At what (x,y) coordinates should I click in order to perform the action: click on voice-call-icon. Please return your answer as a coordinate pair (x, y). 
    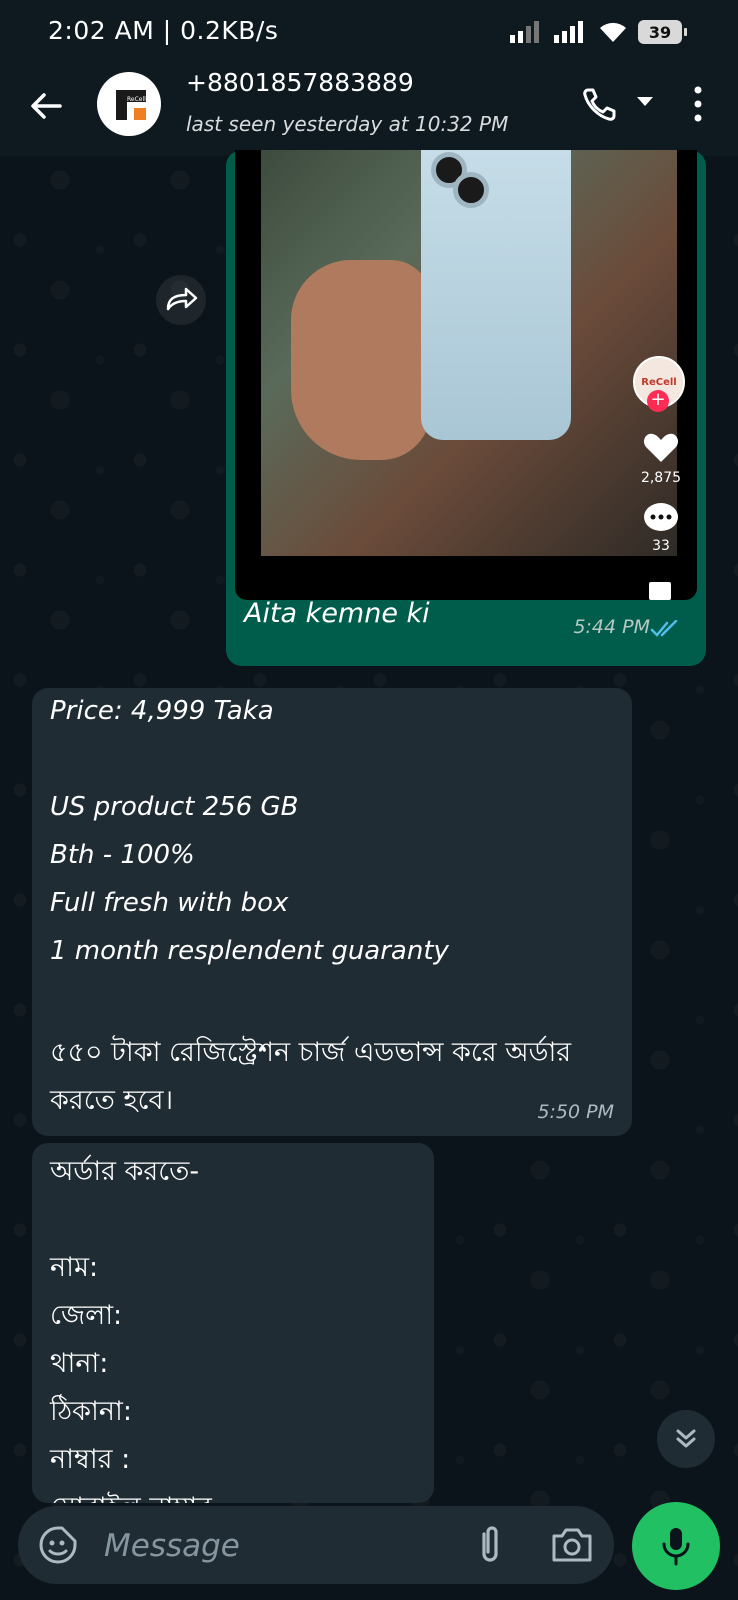
    Looking at the image, I should click on (600, 104).